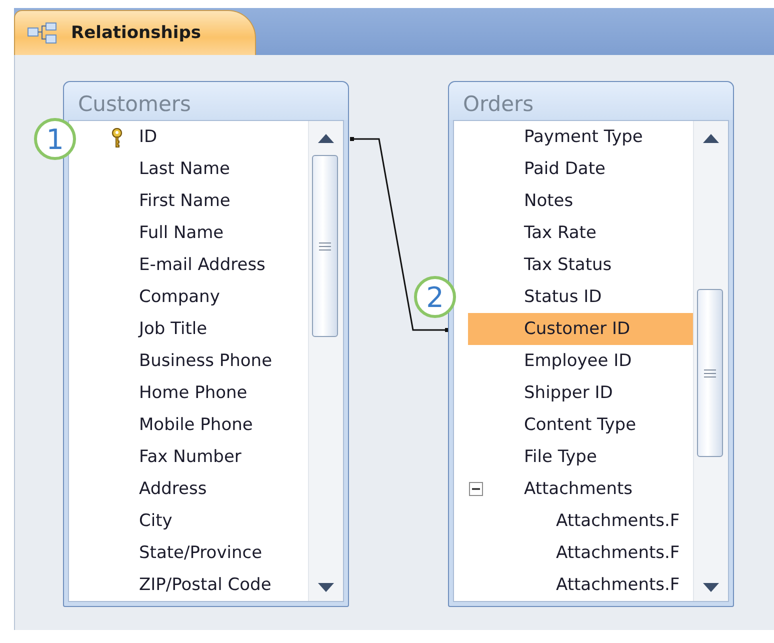 The image size is (774, 643). I want to click on field-name: Full Name, so click(181, 233).